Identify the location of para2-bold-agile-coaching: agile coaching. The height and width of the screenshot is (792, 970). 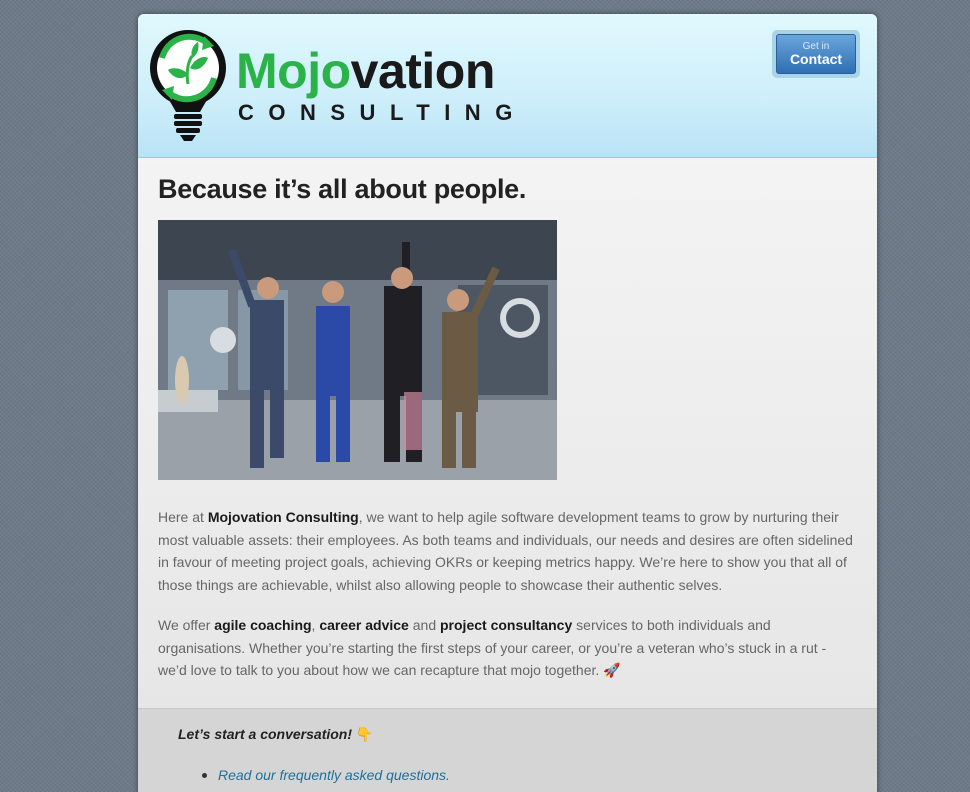
(263, 625).